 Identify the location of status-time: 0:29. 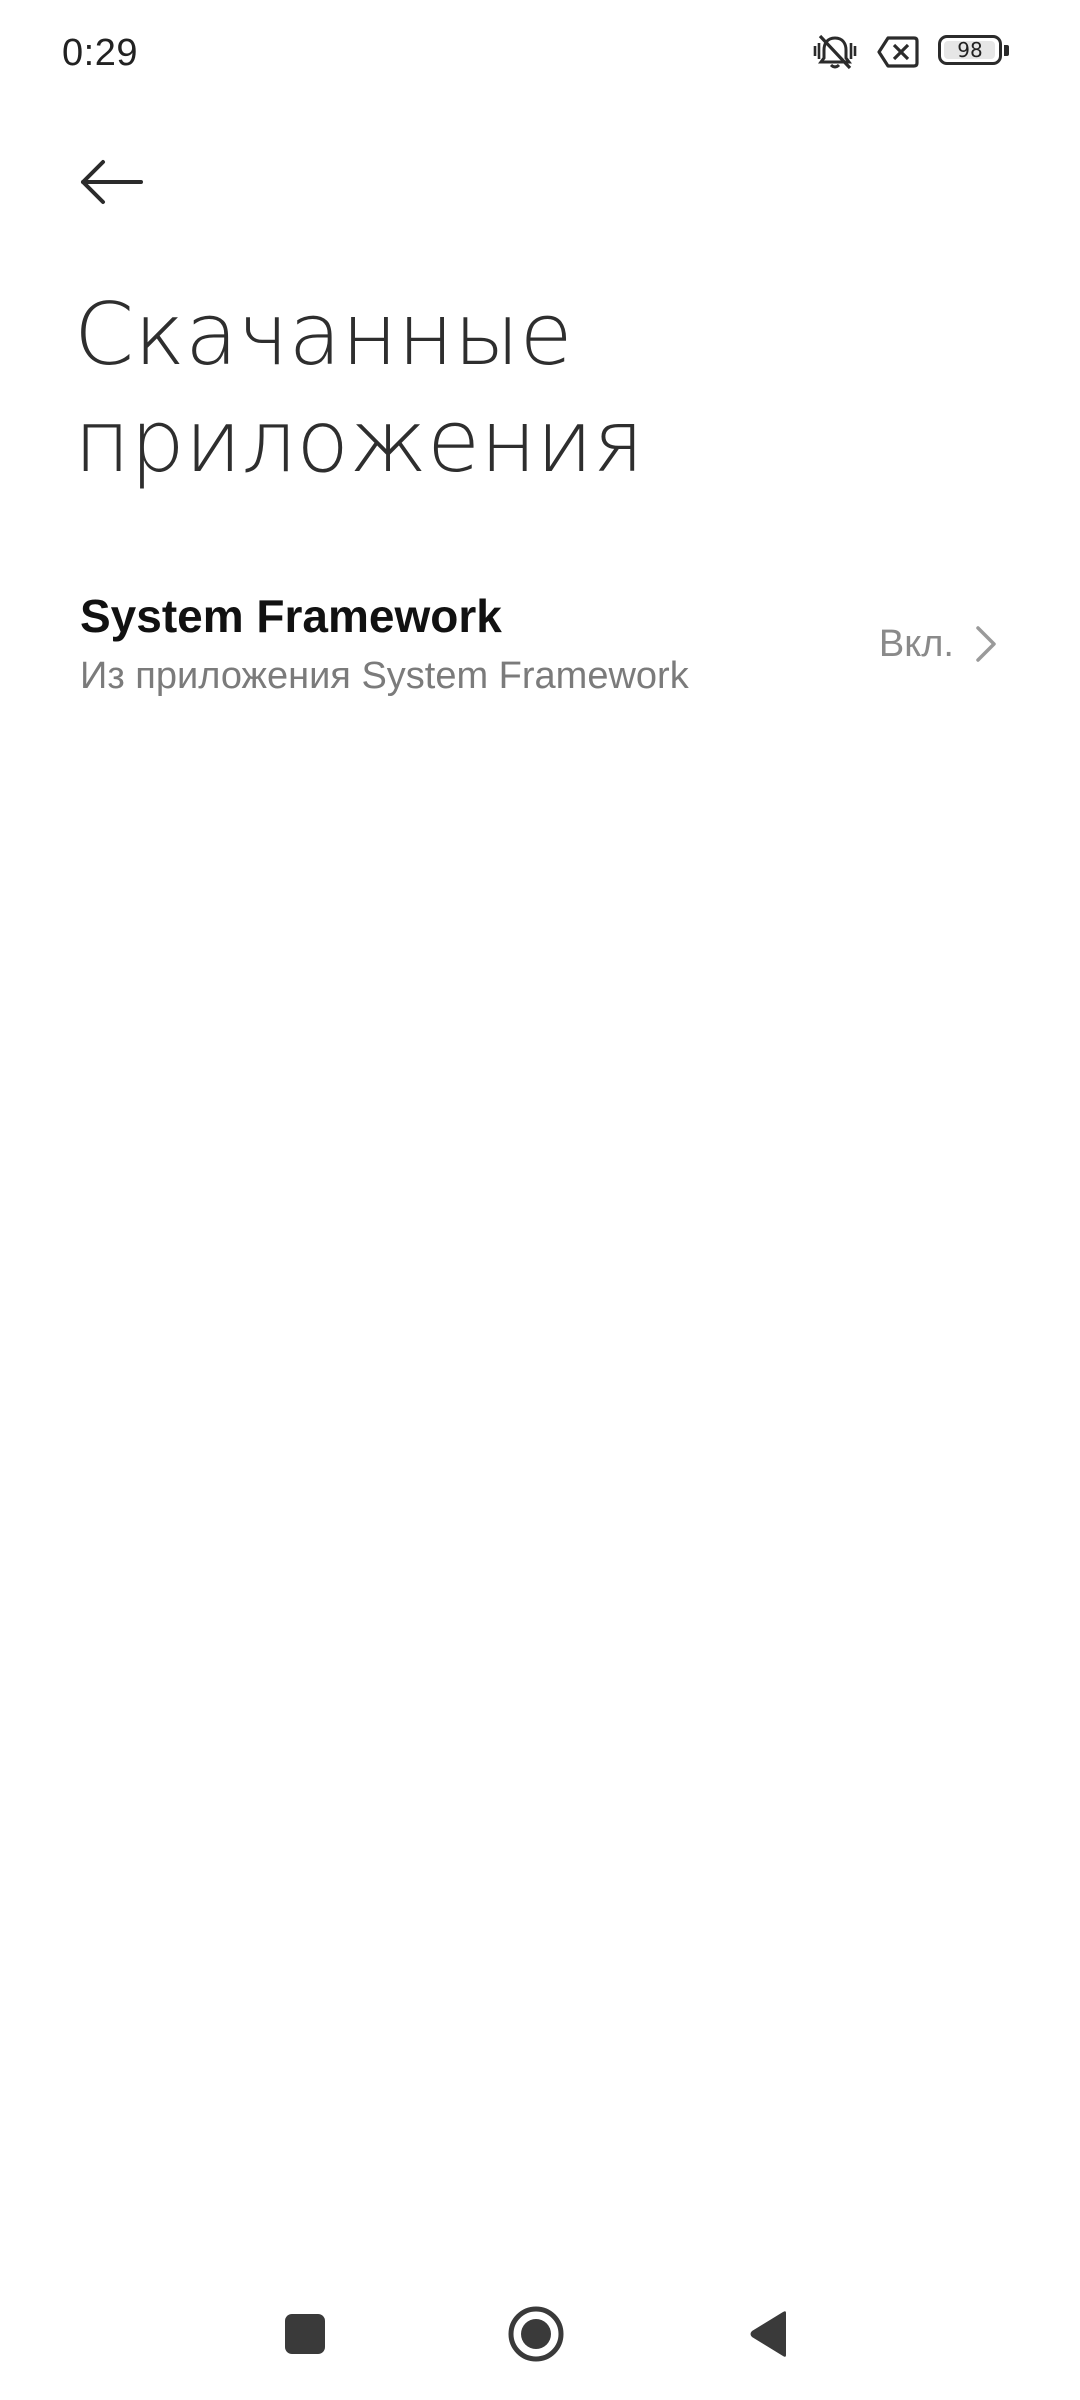
(100, 53).